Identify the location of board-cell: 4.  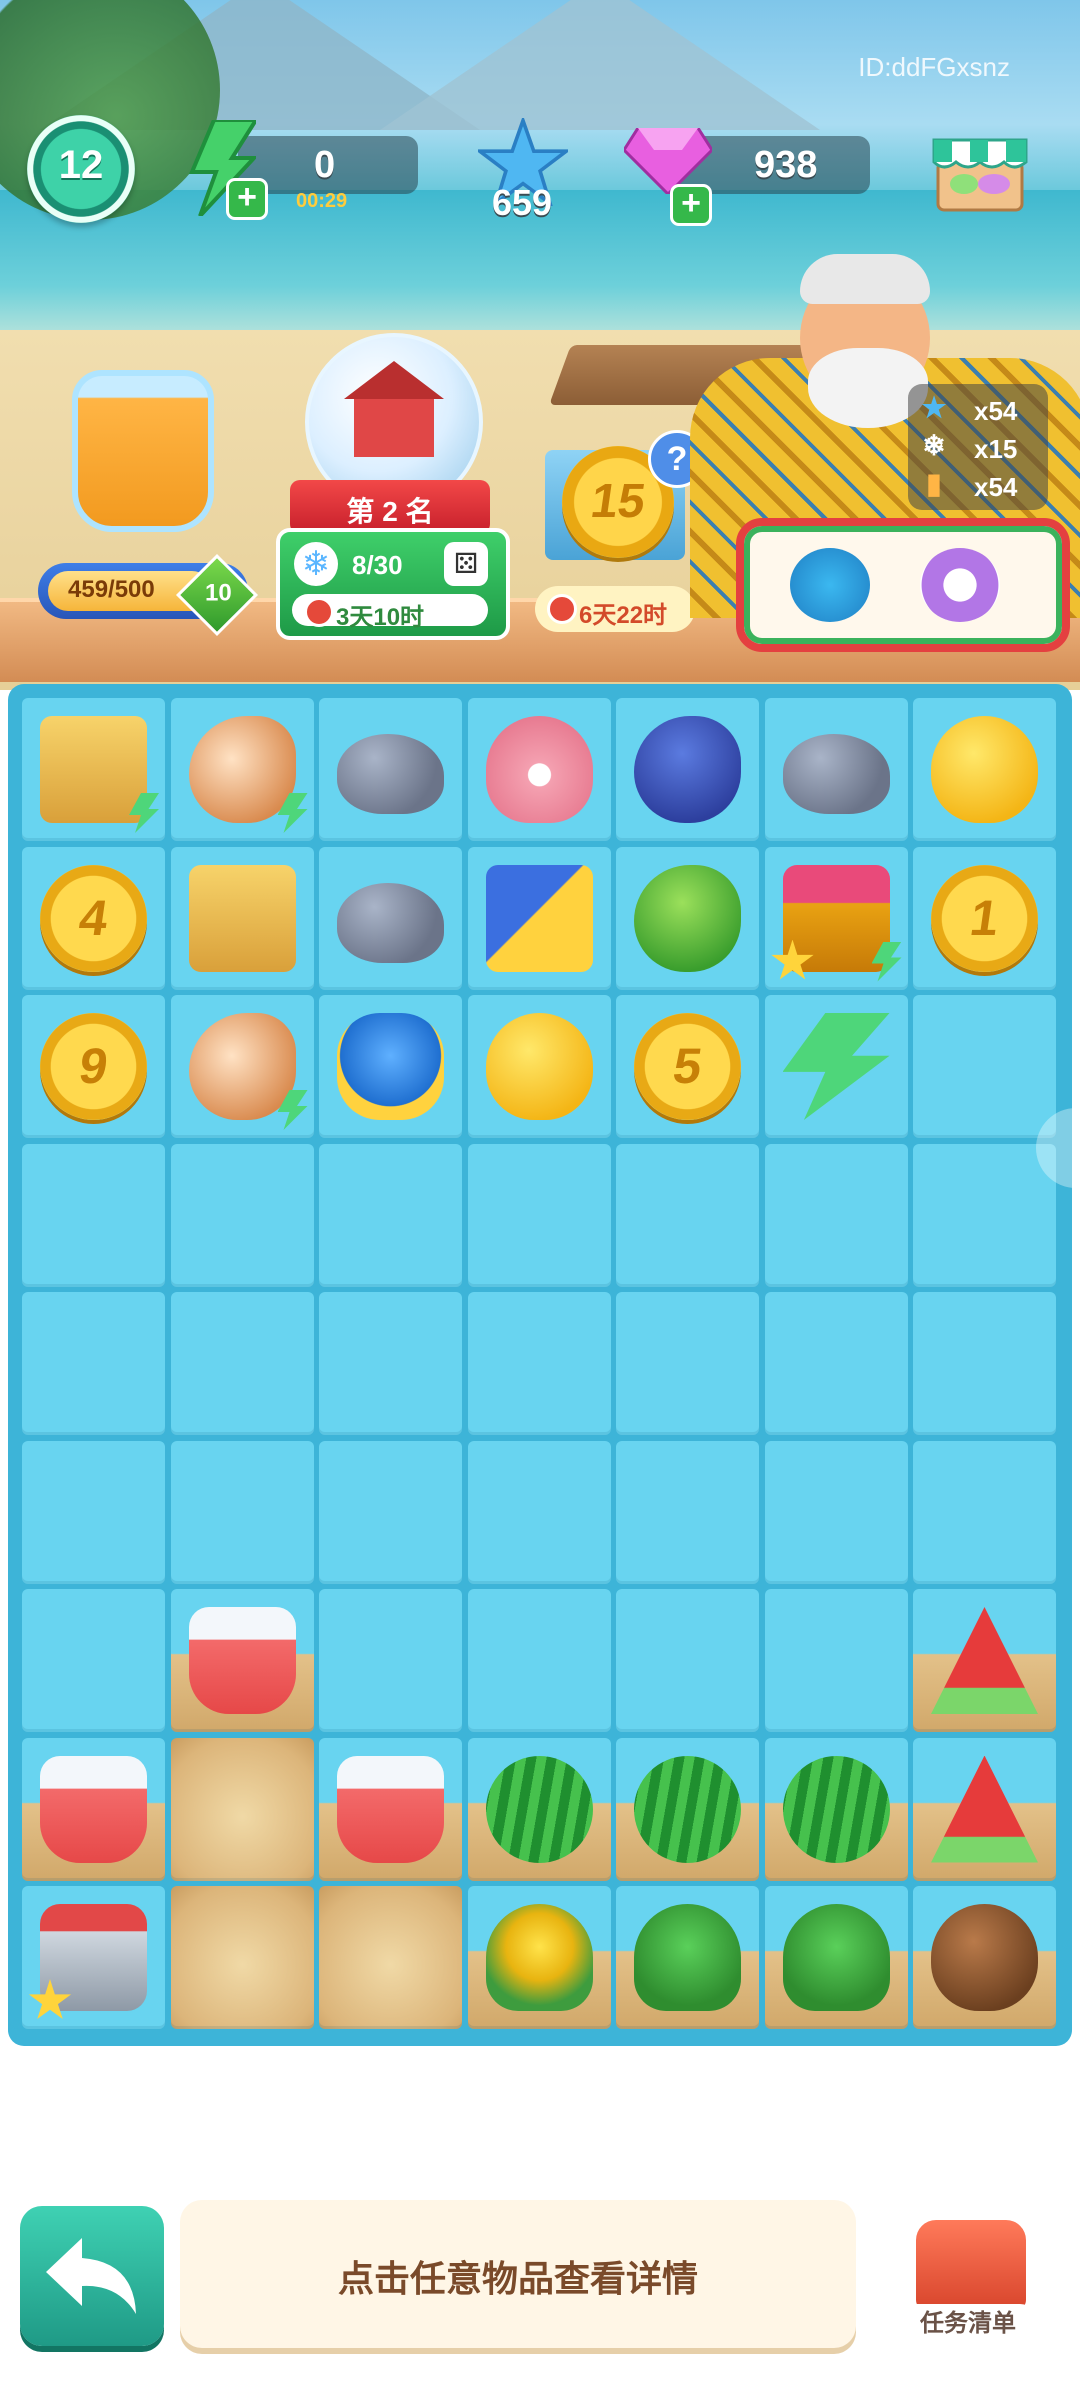
(93, 918).